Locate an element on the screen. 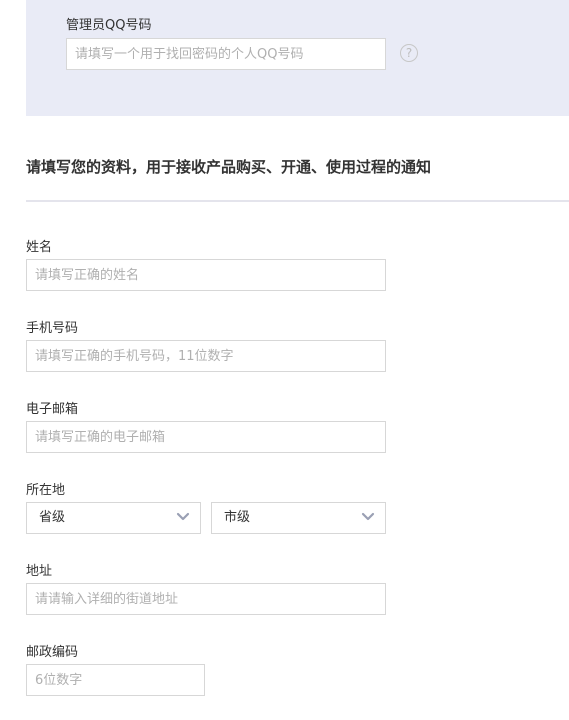 The image size is (569, 720). phone-label: 手机号码 is located at coordinates (52, 328).